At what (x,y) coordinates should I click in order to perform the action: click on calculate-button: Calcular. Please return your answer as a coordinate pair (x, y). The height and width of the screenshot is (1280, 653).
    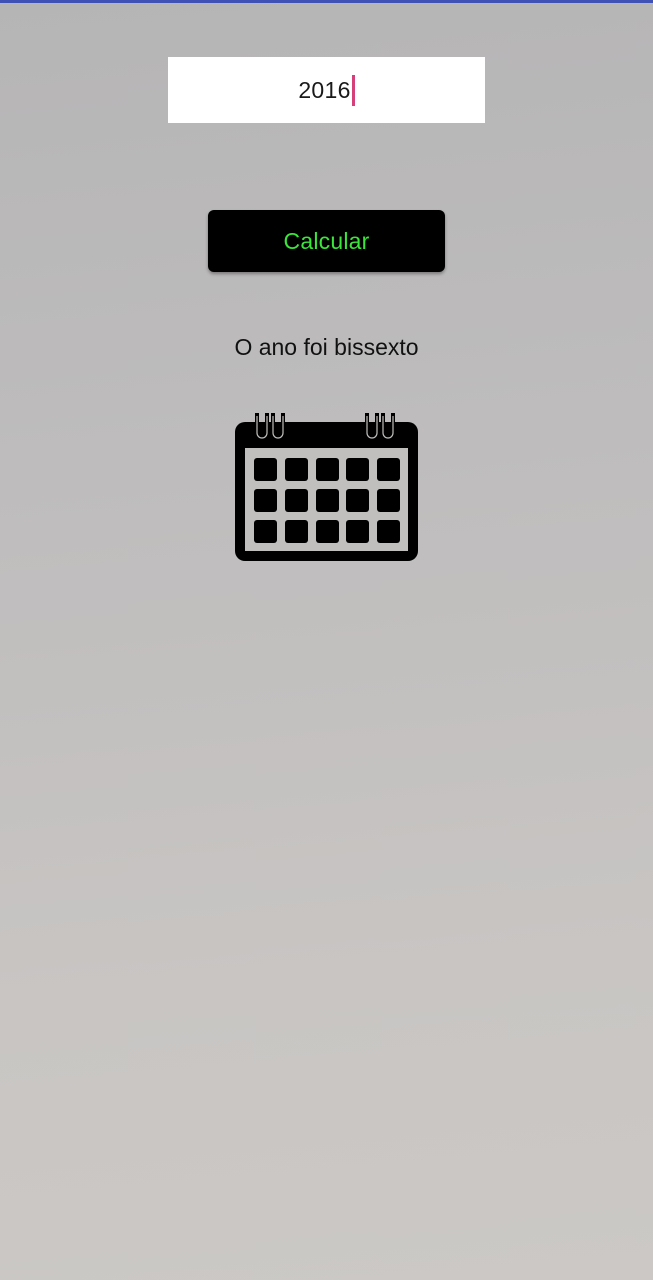
    Looking at the image, I should click on (326, 241).